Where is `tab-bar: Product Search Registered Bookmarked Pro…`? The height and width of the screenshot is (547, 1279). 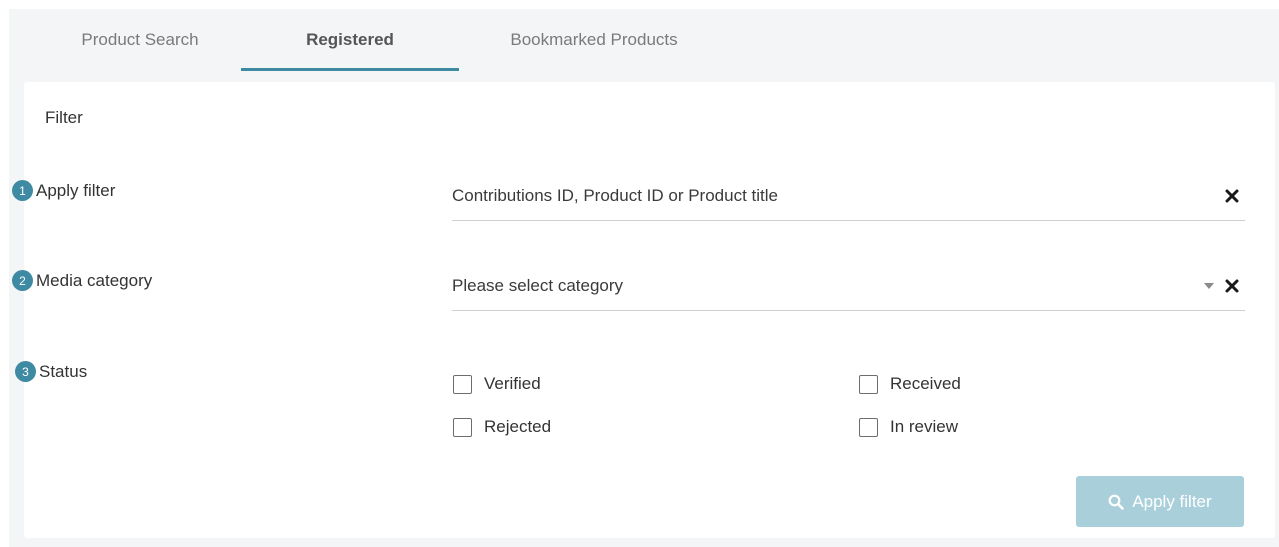 tab-bar: Product Search Registered Bookmarked Pro… is located at coordinates (644, 40).